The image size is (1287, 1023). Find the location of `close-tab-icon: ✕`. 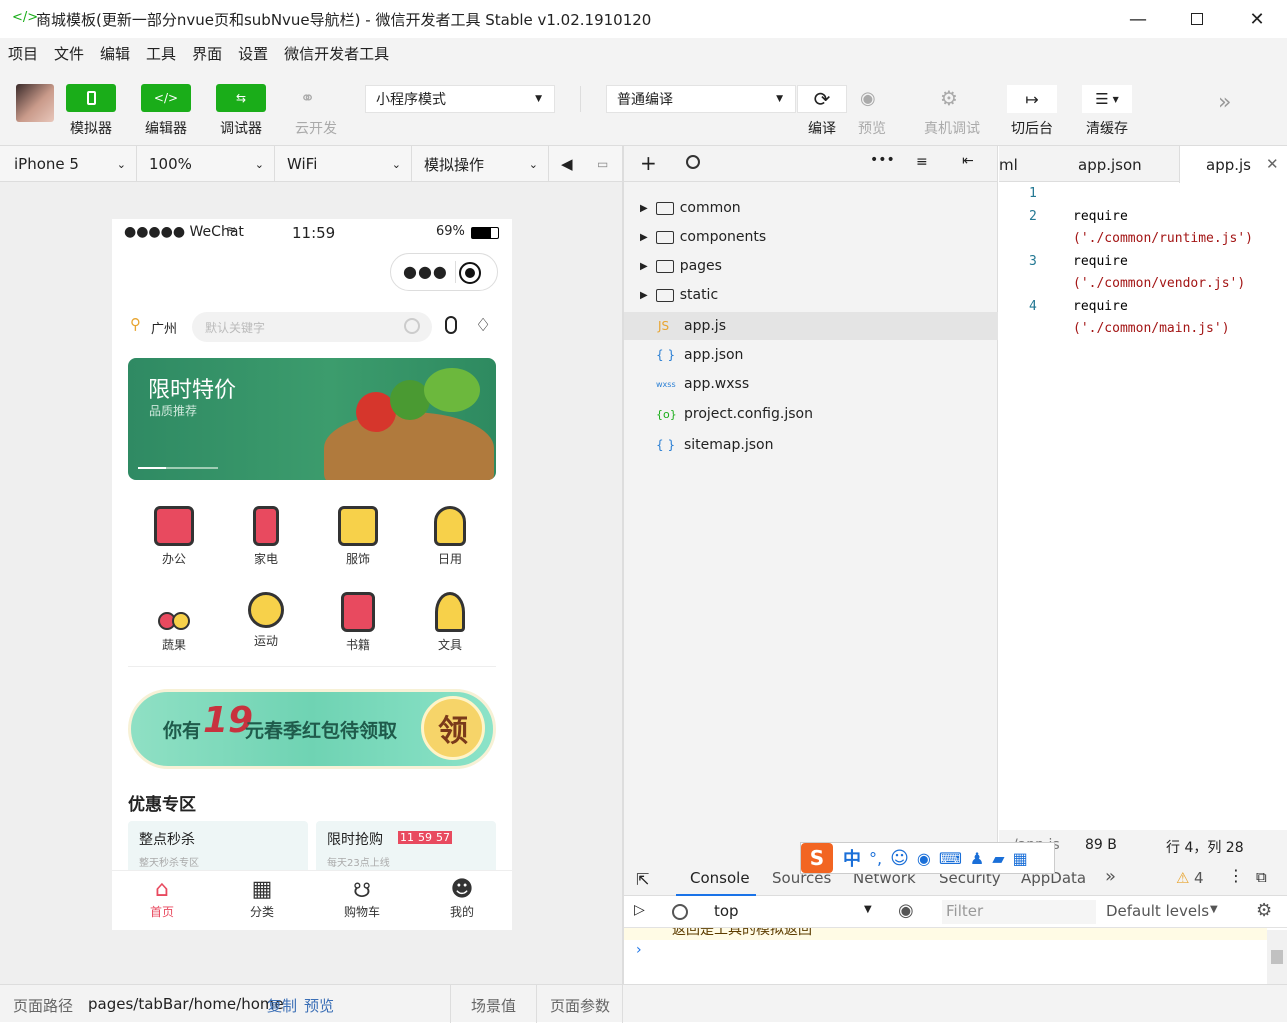

close-tab-icon: ✕ is located at coordinates (1272, 164).